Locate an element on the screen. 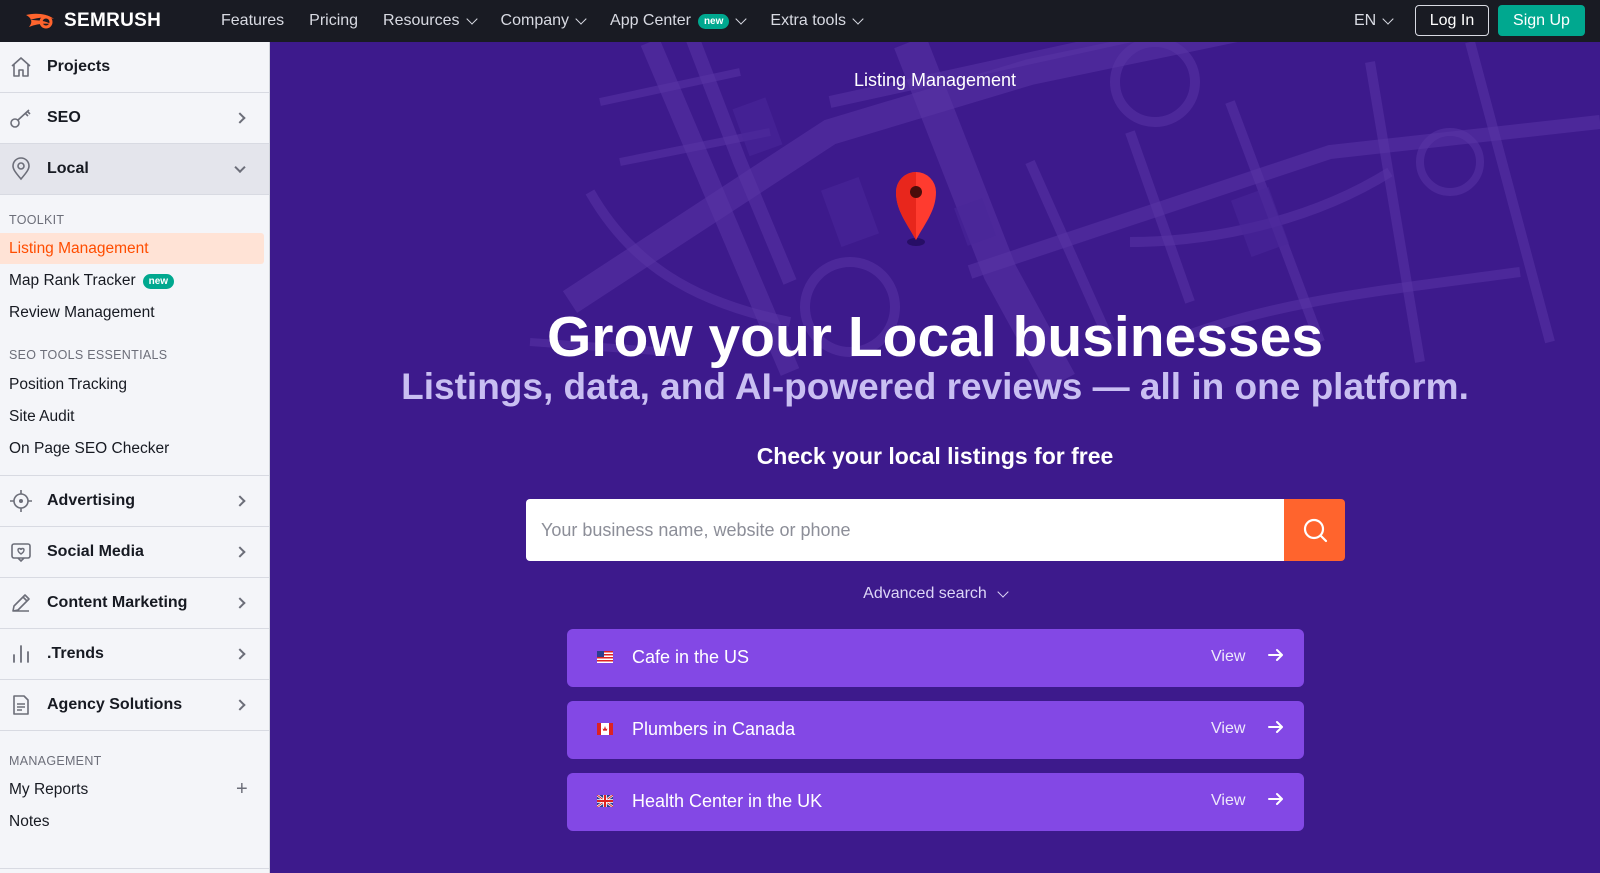  sidebar-item-projects: Projects is located at coordinates (134, 67).